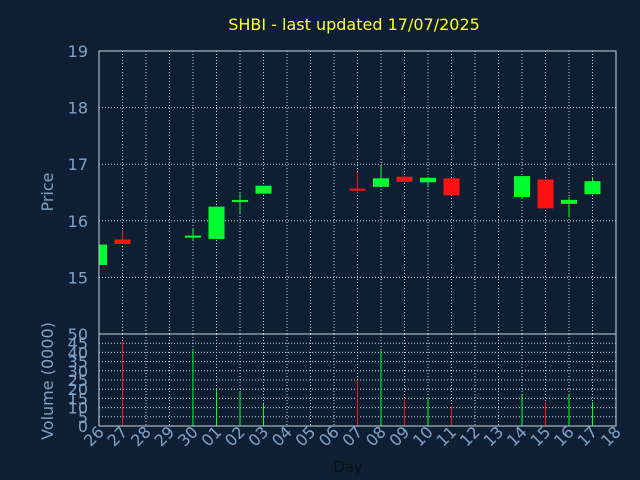  Describe the element at coordinates (78, 334) in the screenshot. I see `volume-tick-label: 50` at that location.